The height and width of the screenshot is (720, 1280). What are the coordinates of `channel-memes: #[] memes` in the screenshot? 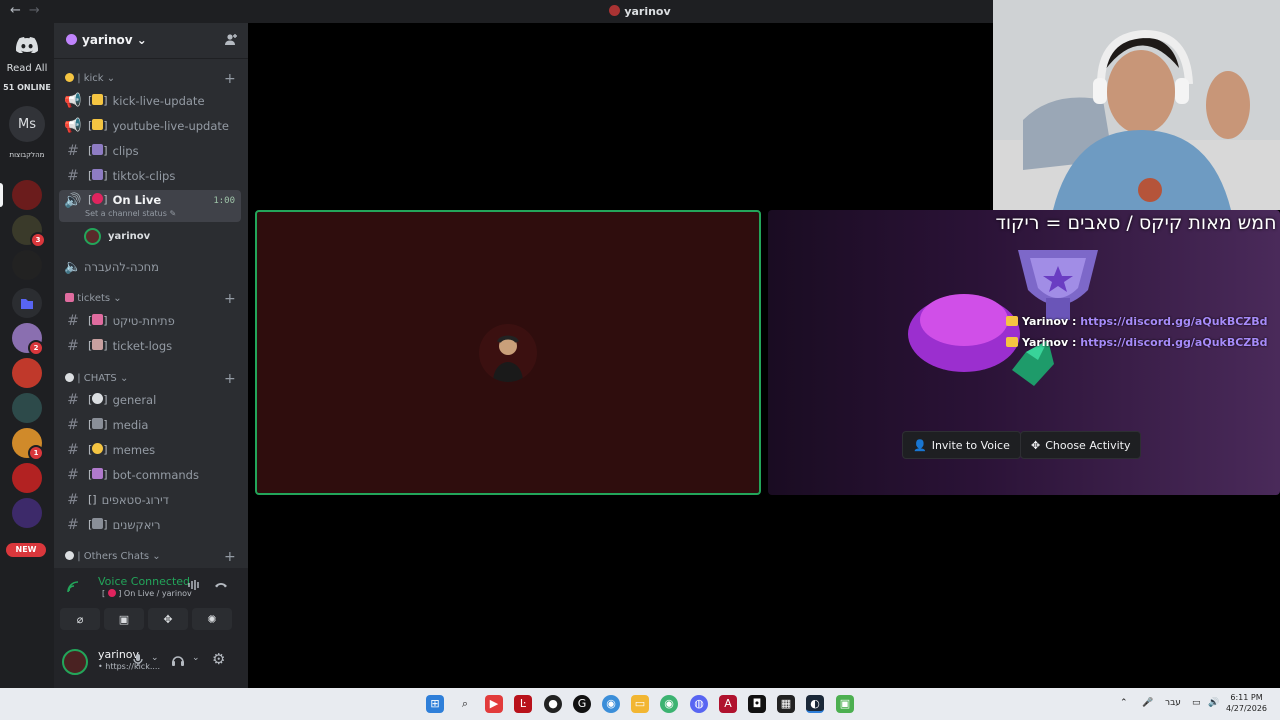 It's located at (150, 449).